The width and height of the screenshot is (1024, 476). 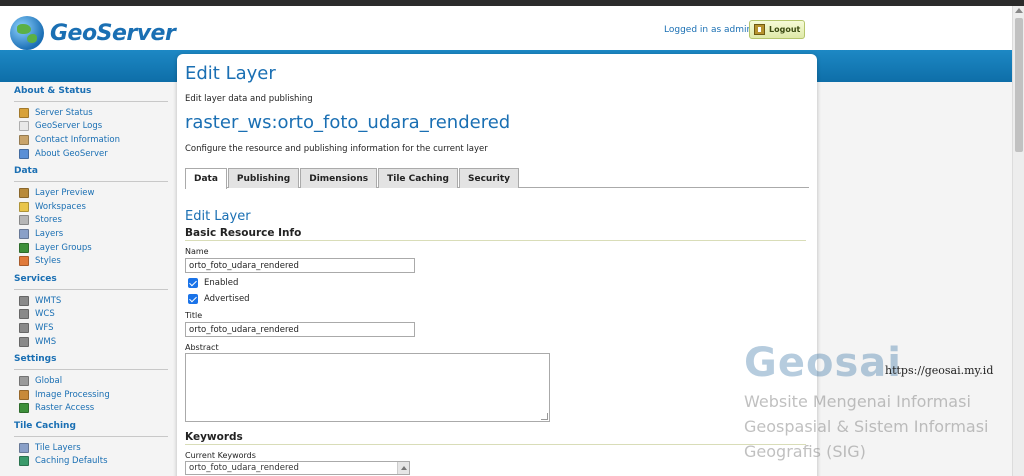 I want to click on sidebar-item-layer-preview: Layer Preview, so click(x=91, y=193).